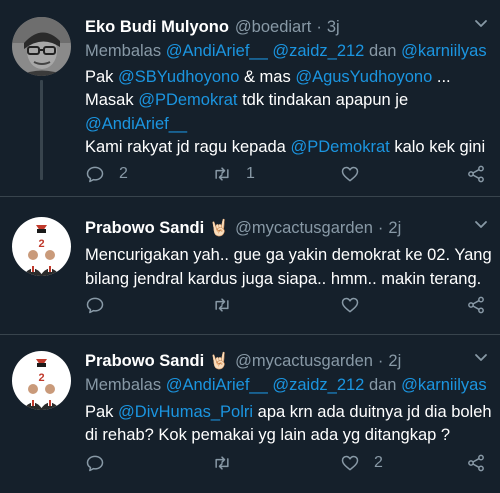  What do you see at coordinates (123, 173) in the screenshot?
I see `reply-count: 2` at bounding box center [123, 173].